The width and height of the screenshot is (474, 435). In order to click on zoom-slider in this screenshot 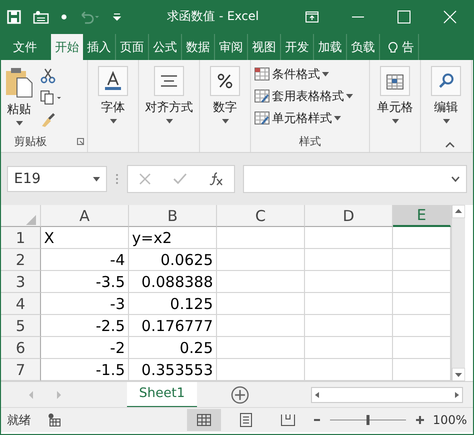, I will do `click(367, 420)`.